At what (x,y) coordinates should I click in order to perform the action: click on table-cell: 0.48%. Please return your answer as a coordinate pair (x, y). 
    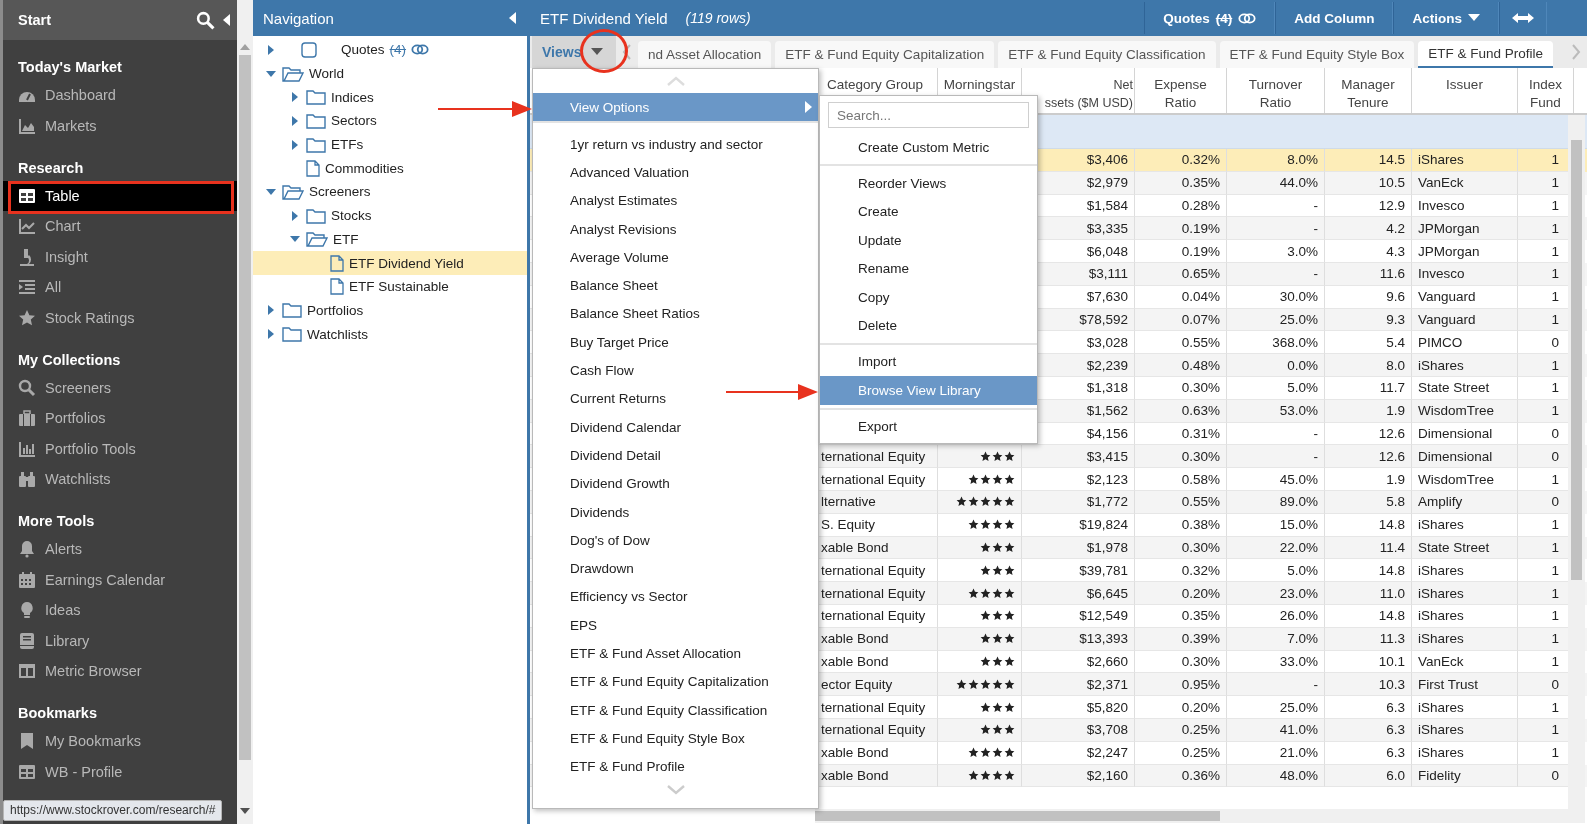
    Looking at the image, I should click on (1181, 365).